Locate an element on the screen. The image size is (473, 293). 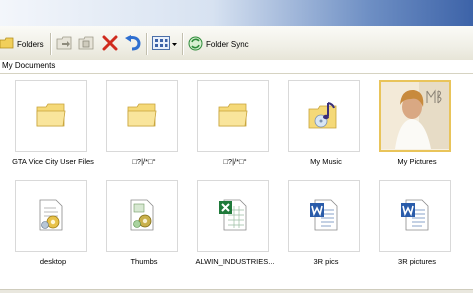
delete-button is located at coordinates (110, 44).